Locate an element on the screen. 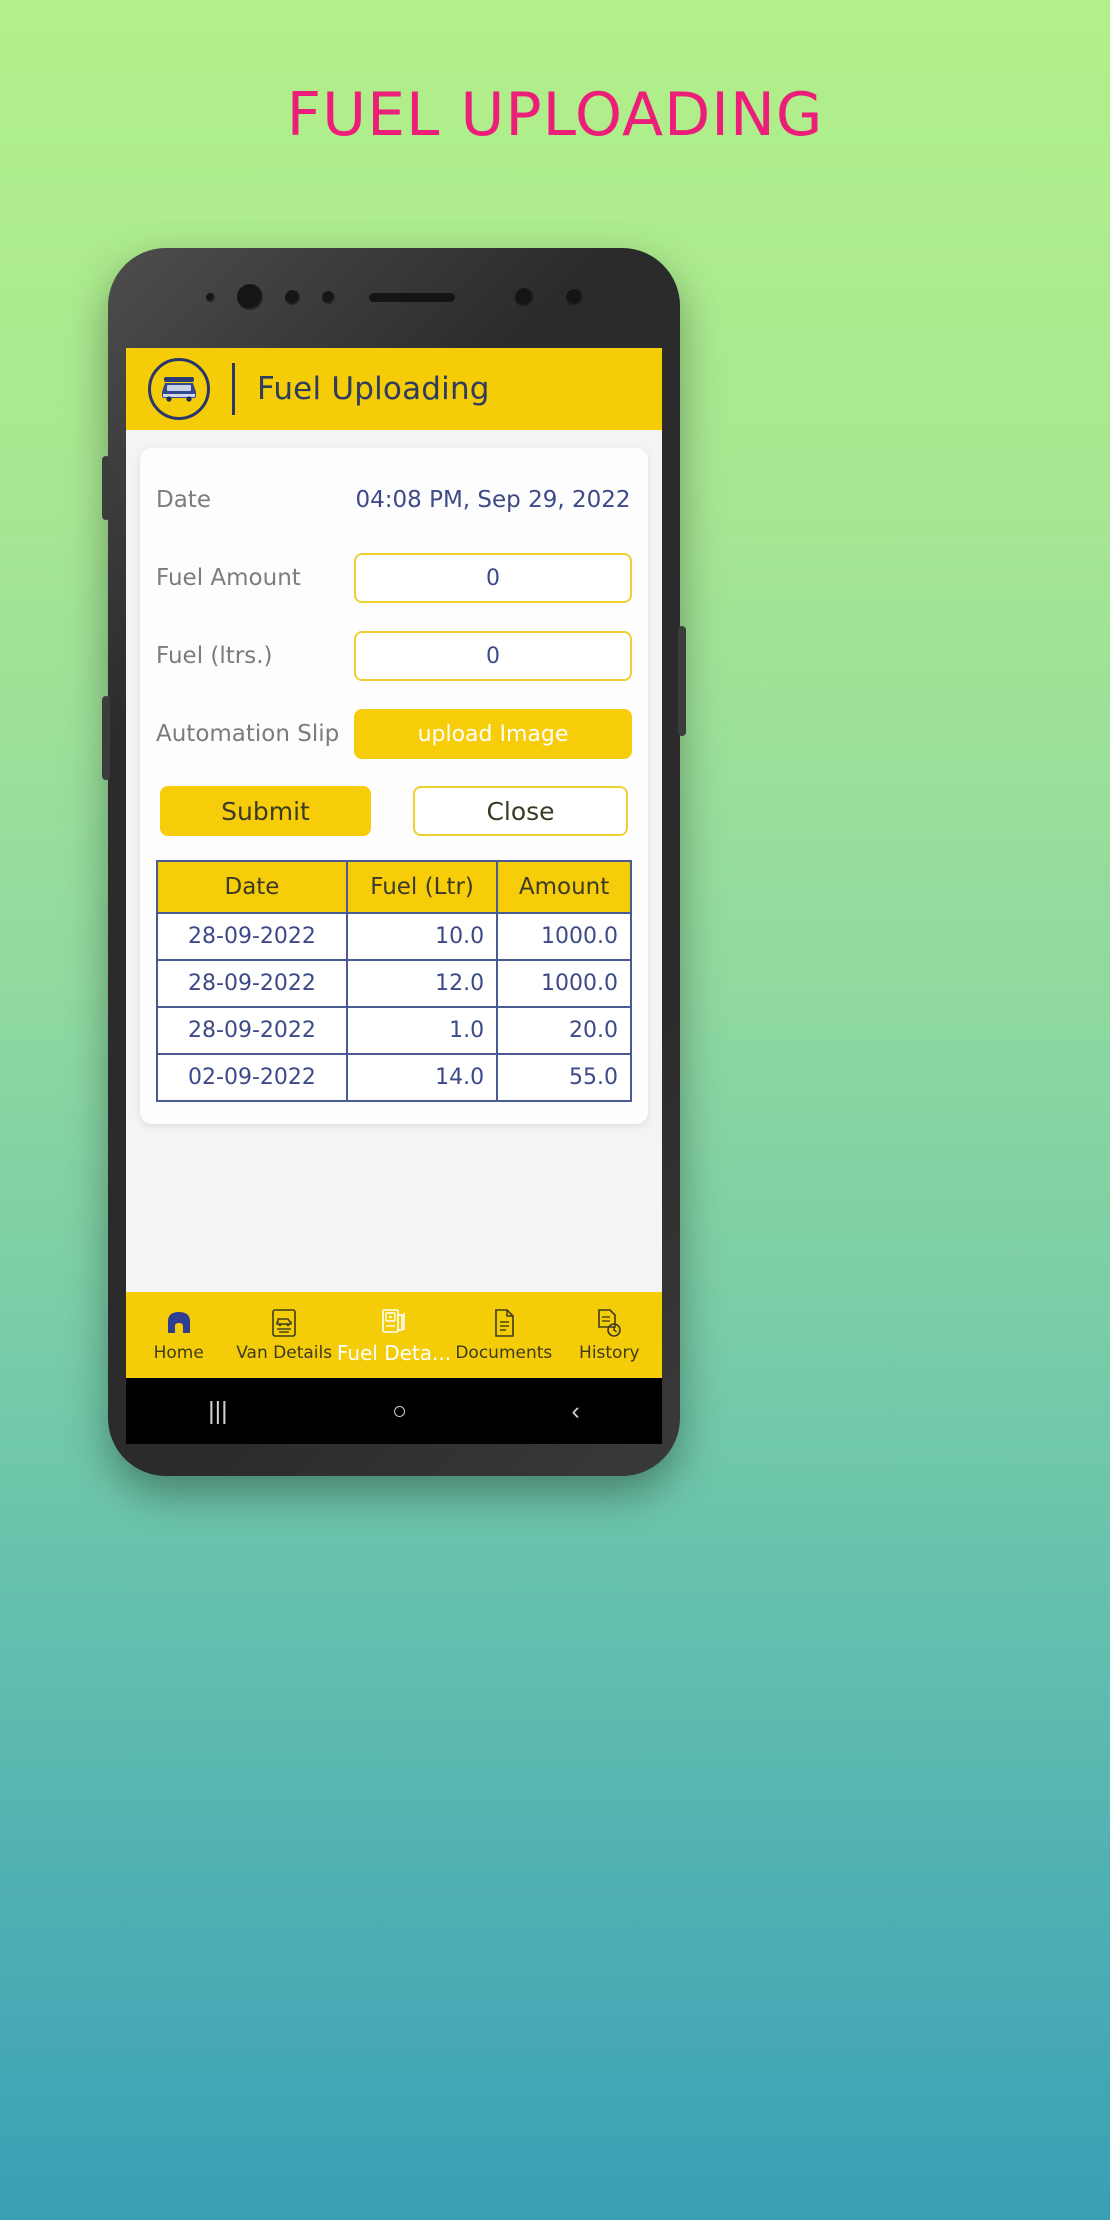 This screenshot has height=2220, width=1110. submit-button: Submit is located at coordinates (265, 811).